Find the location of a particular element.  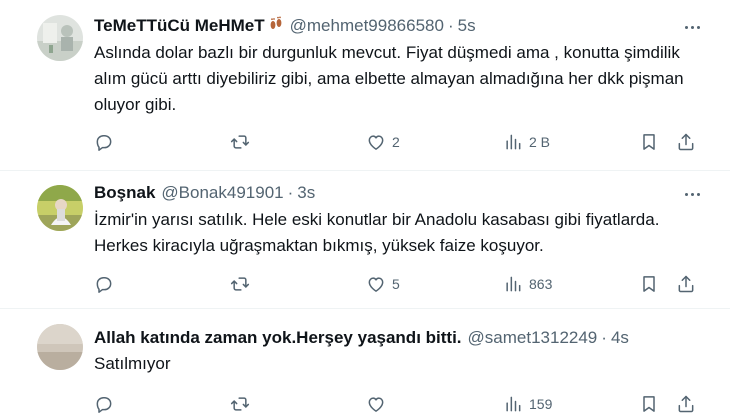

tweet-header: Boşnak @Bonak491901 · 3s is located at coordinates (392, 193).